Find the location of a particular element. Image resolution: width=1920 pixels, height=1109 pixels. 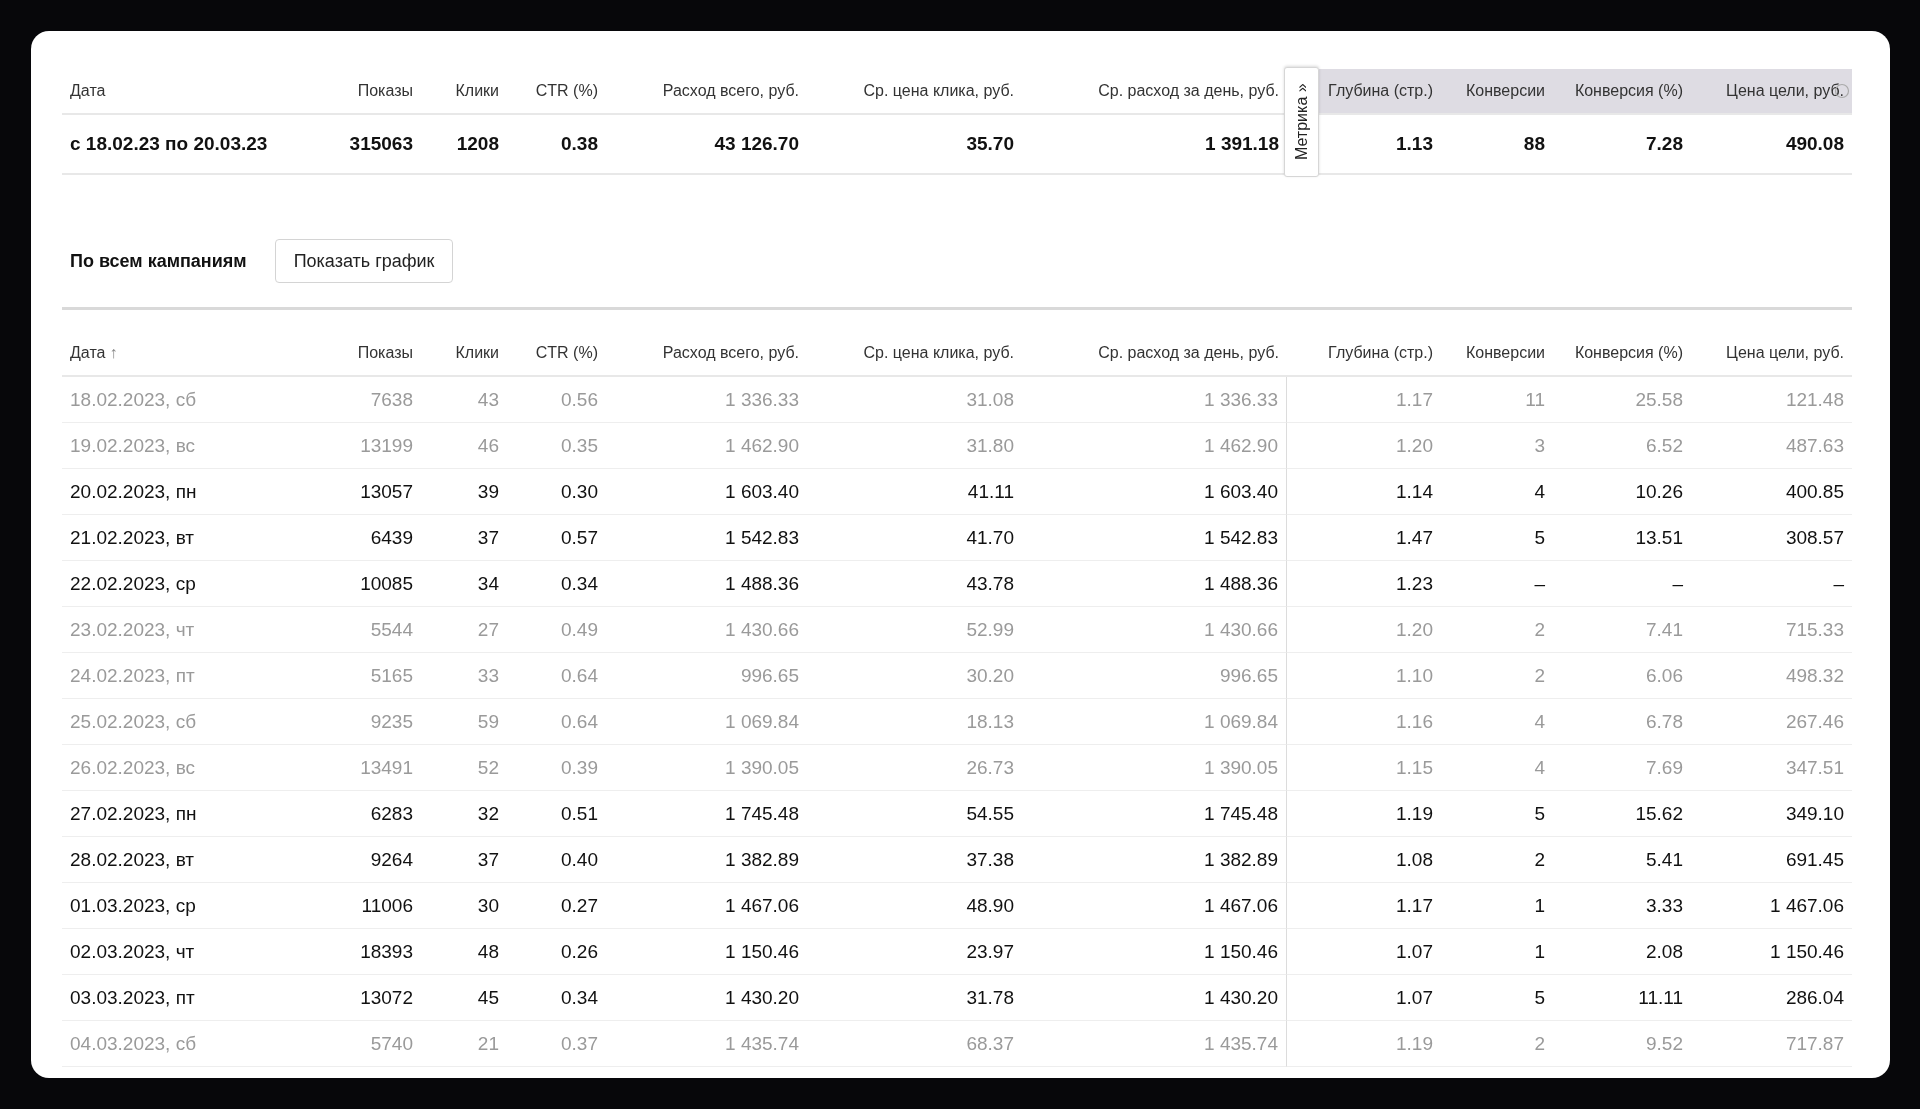

table-cell: 25.58 is located at coordinates (1622, 400).